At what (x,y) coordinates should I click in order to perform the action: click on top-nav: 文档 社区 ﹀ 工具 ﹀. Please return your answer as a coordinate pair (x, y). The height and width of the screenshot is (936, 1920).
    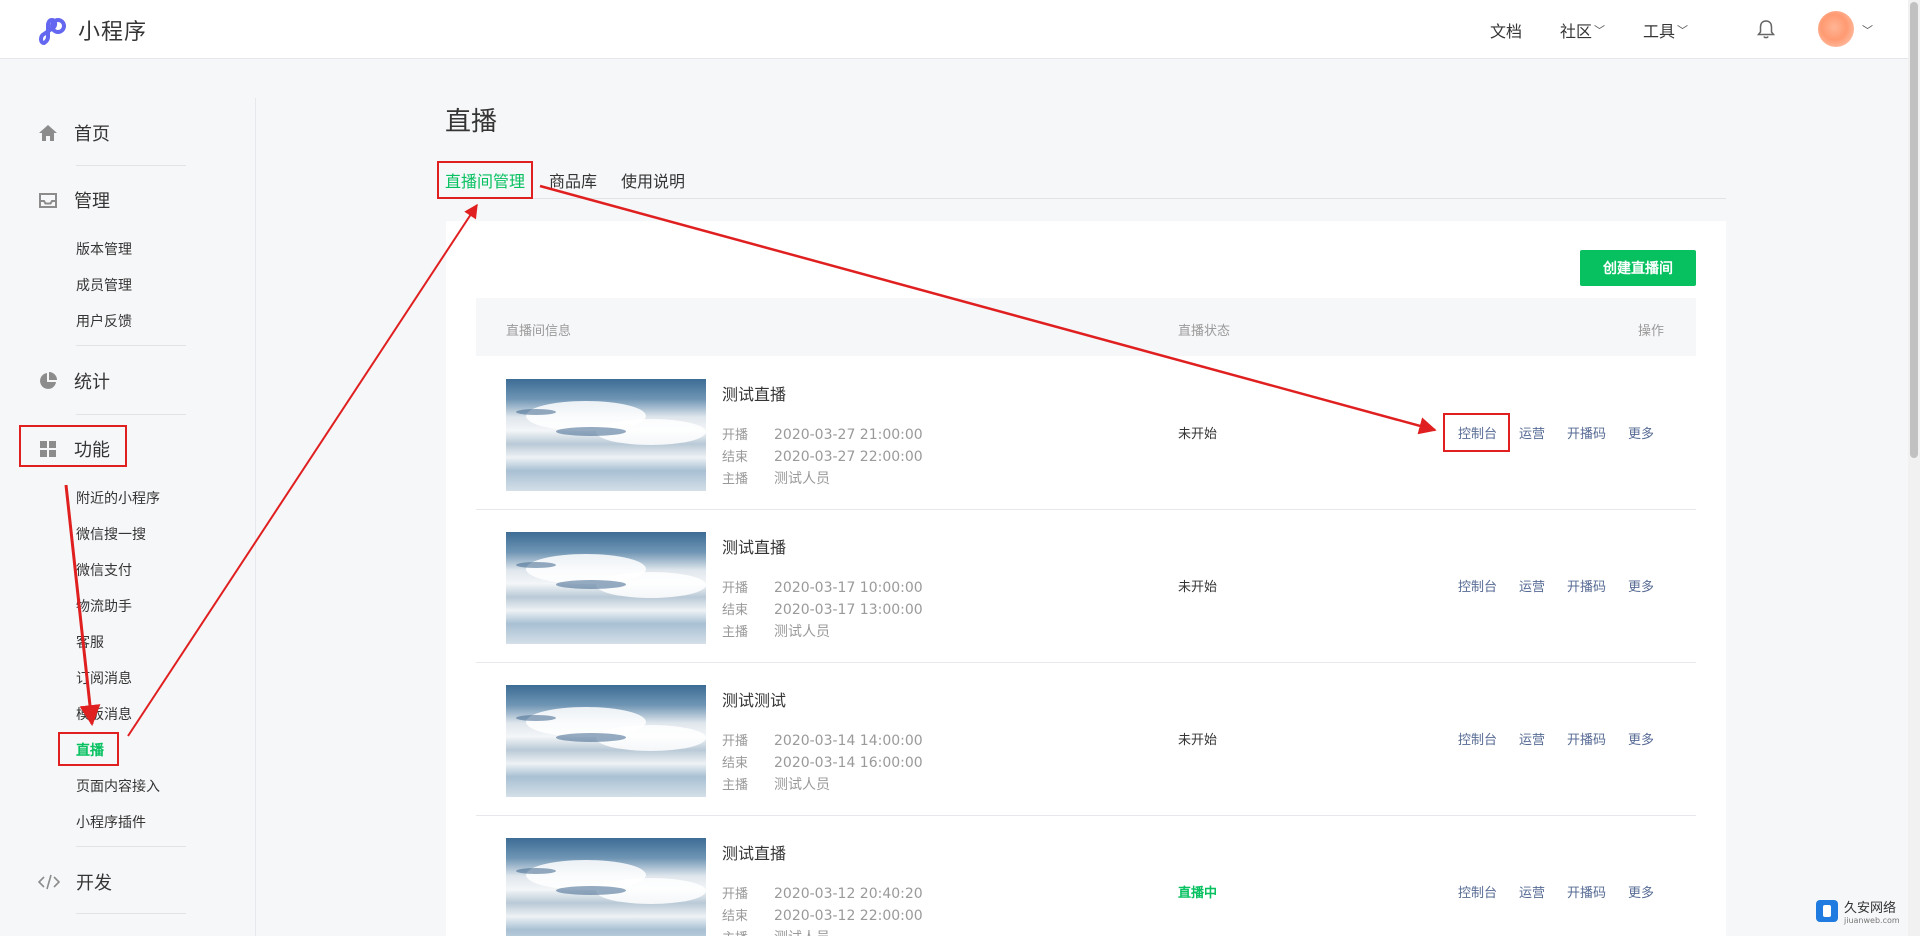
    Looking at the image, I should click on (1608, 29).